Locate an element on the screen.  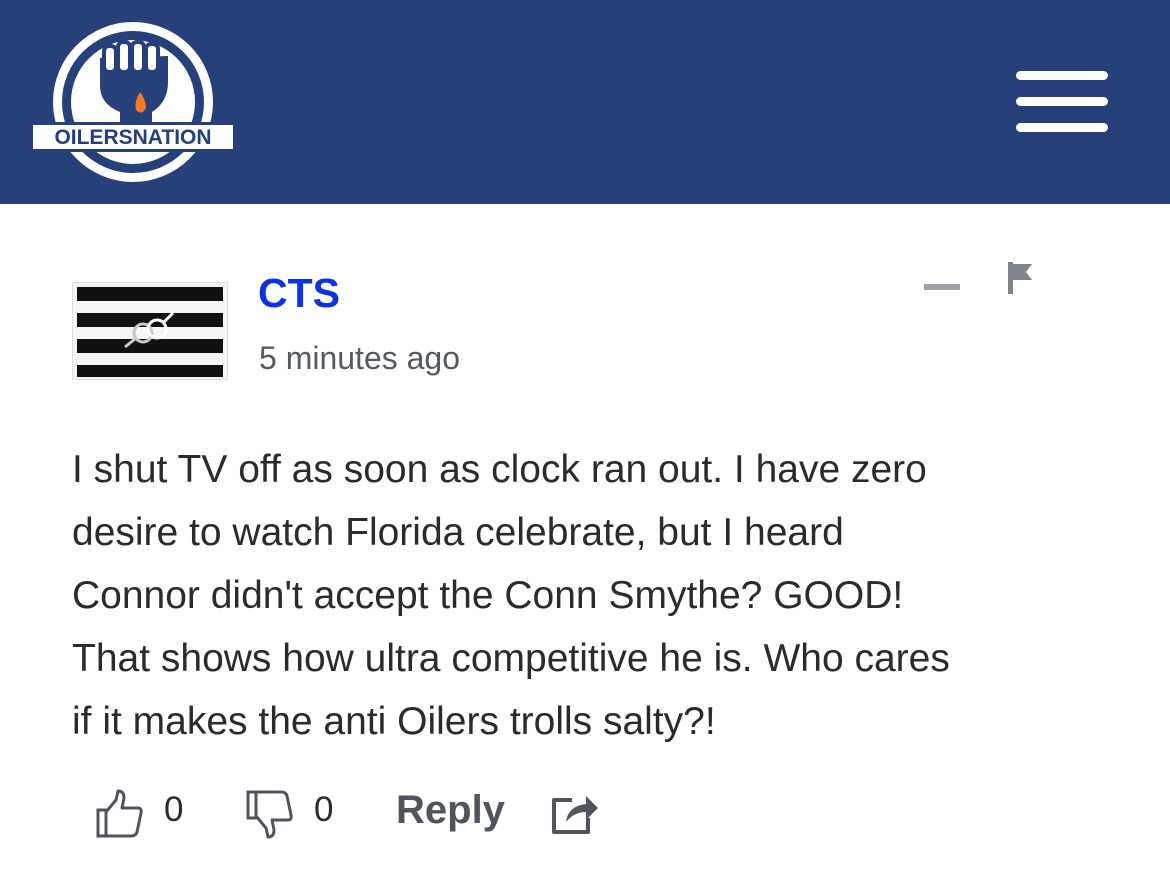
comment-actions: 0 0 Reply is located at coordinates (585, 814).